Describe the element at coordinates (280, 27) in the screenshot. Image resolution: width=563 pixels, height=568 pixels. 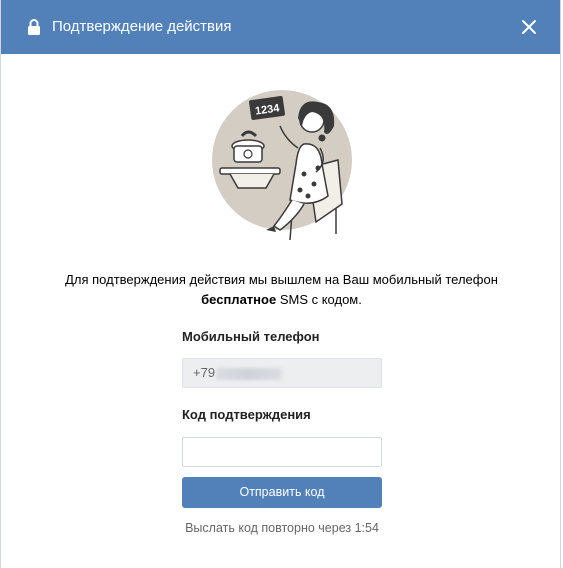
I see `dialog-header: Подтверждение действия` at that location.